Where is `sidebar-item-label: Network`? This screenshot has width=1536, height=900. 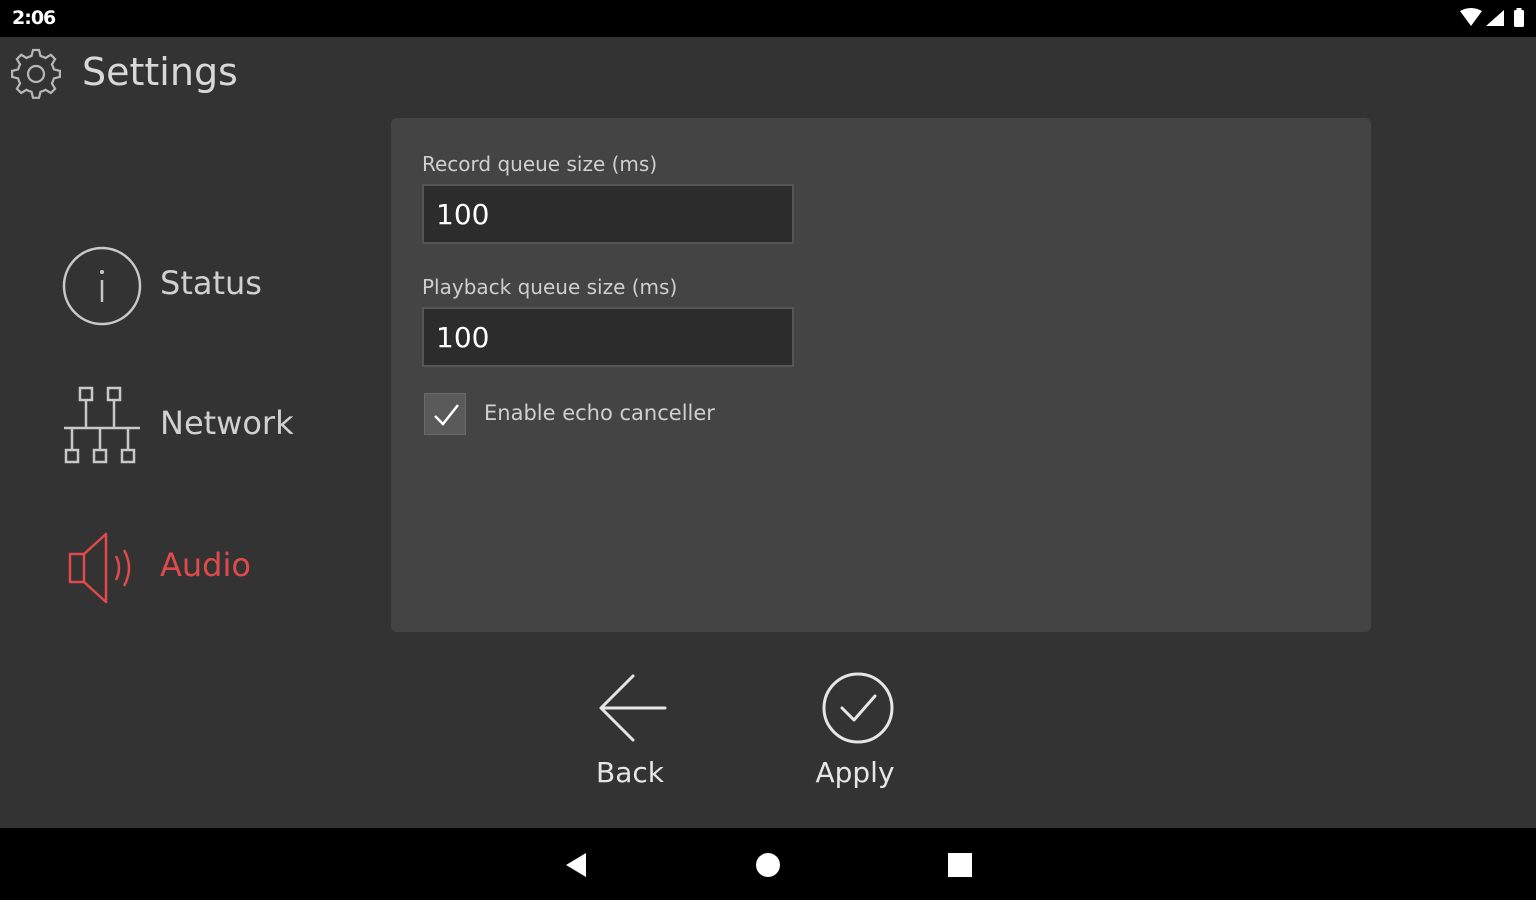
sidebar-item-label: Network is located at coordinates (227, 423).